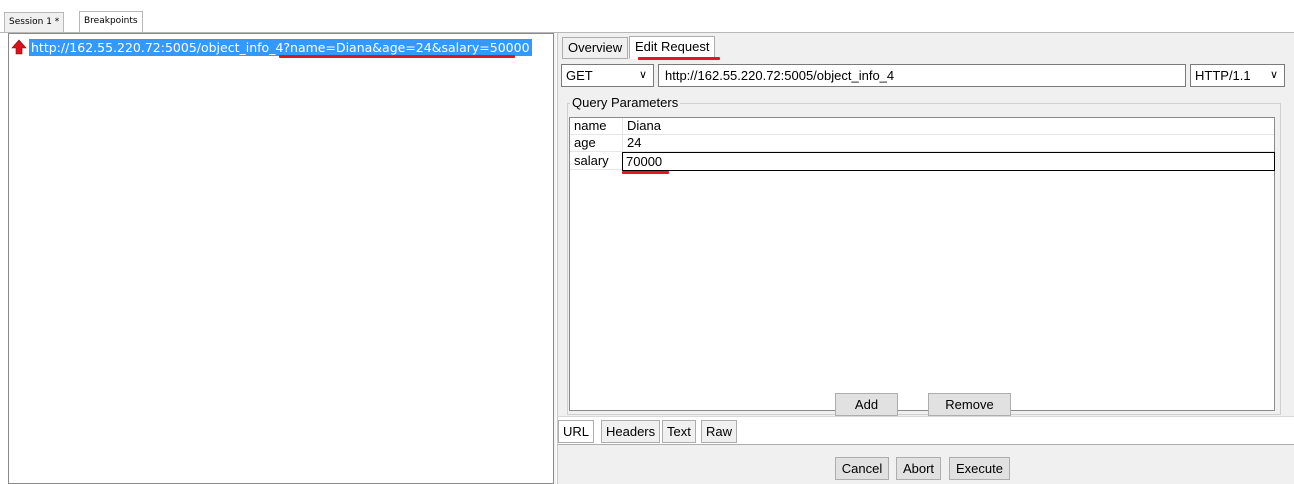 The width and height of the screenshot is (1294, 484). I want to click on param-name: salary, so click(591, 160).